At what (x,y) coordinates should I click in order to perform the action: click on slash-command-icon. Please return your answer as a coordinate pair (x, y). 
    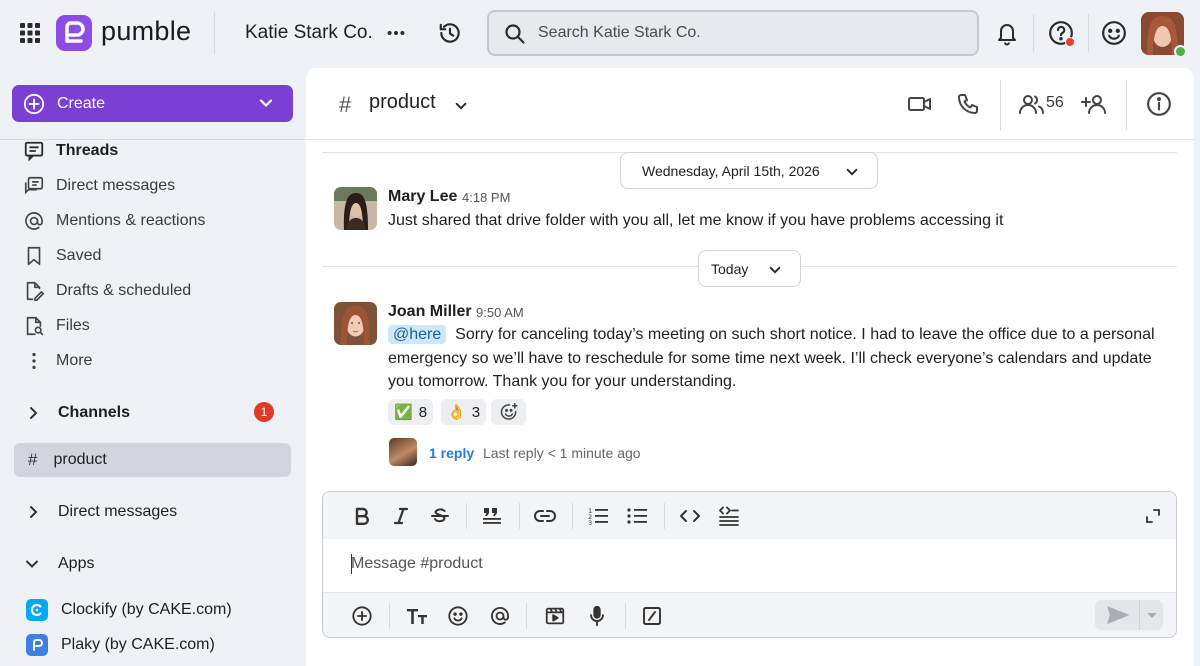
    Looking at the image, I should click on (652, 616).